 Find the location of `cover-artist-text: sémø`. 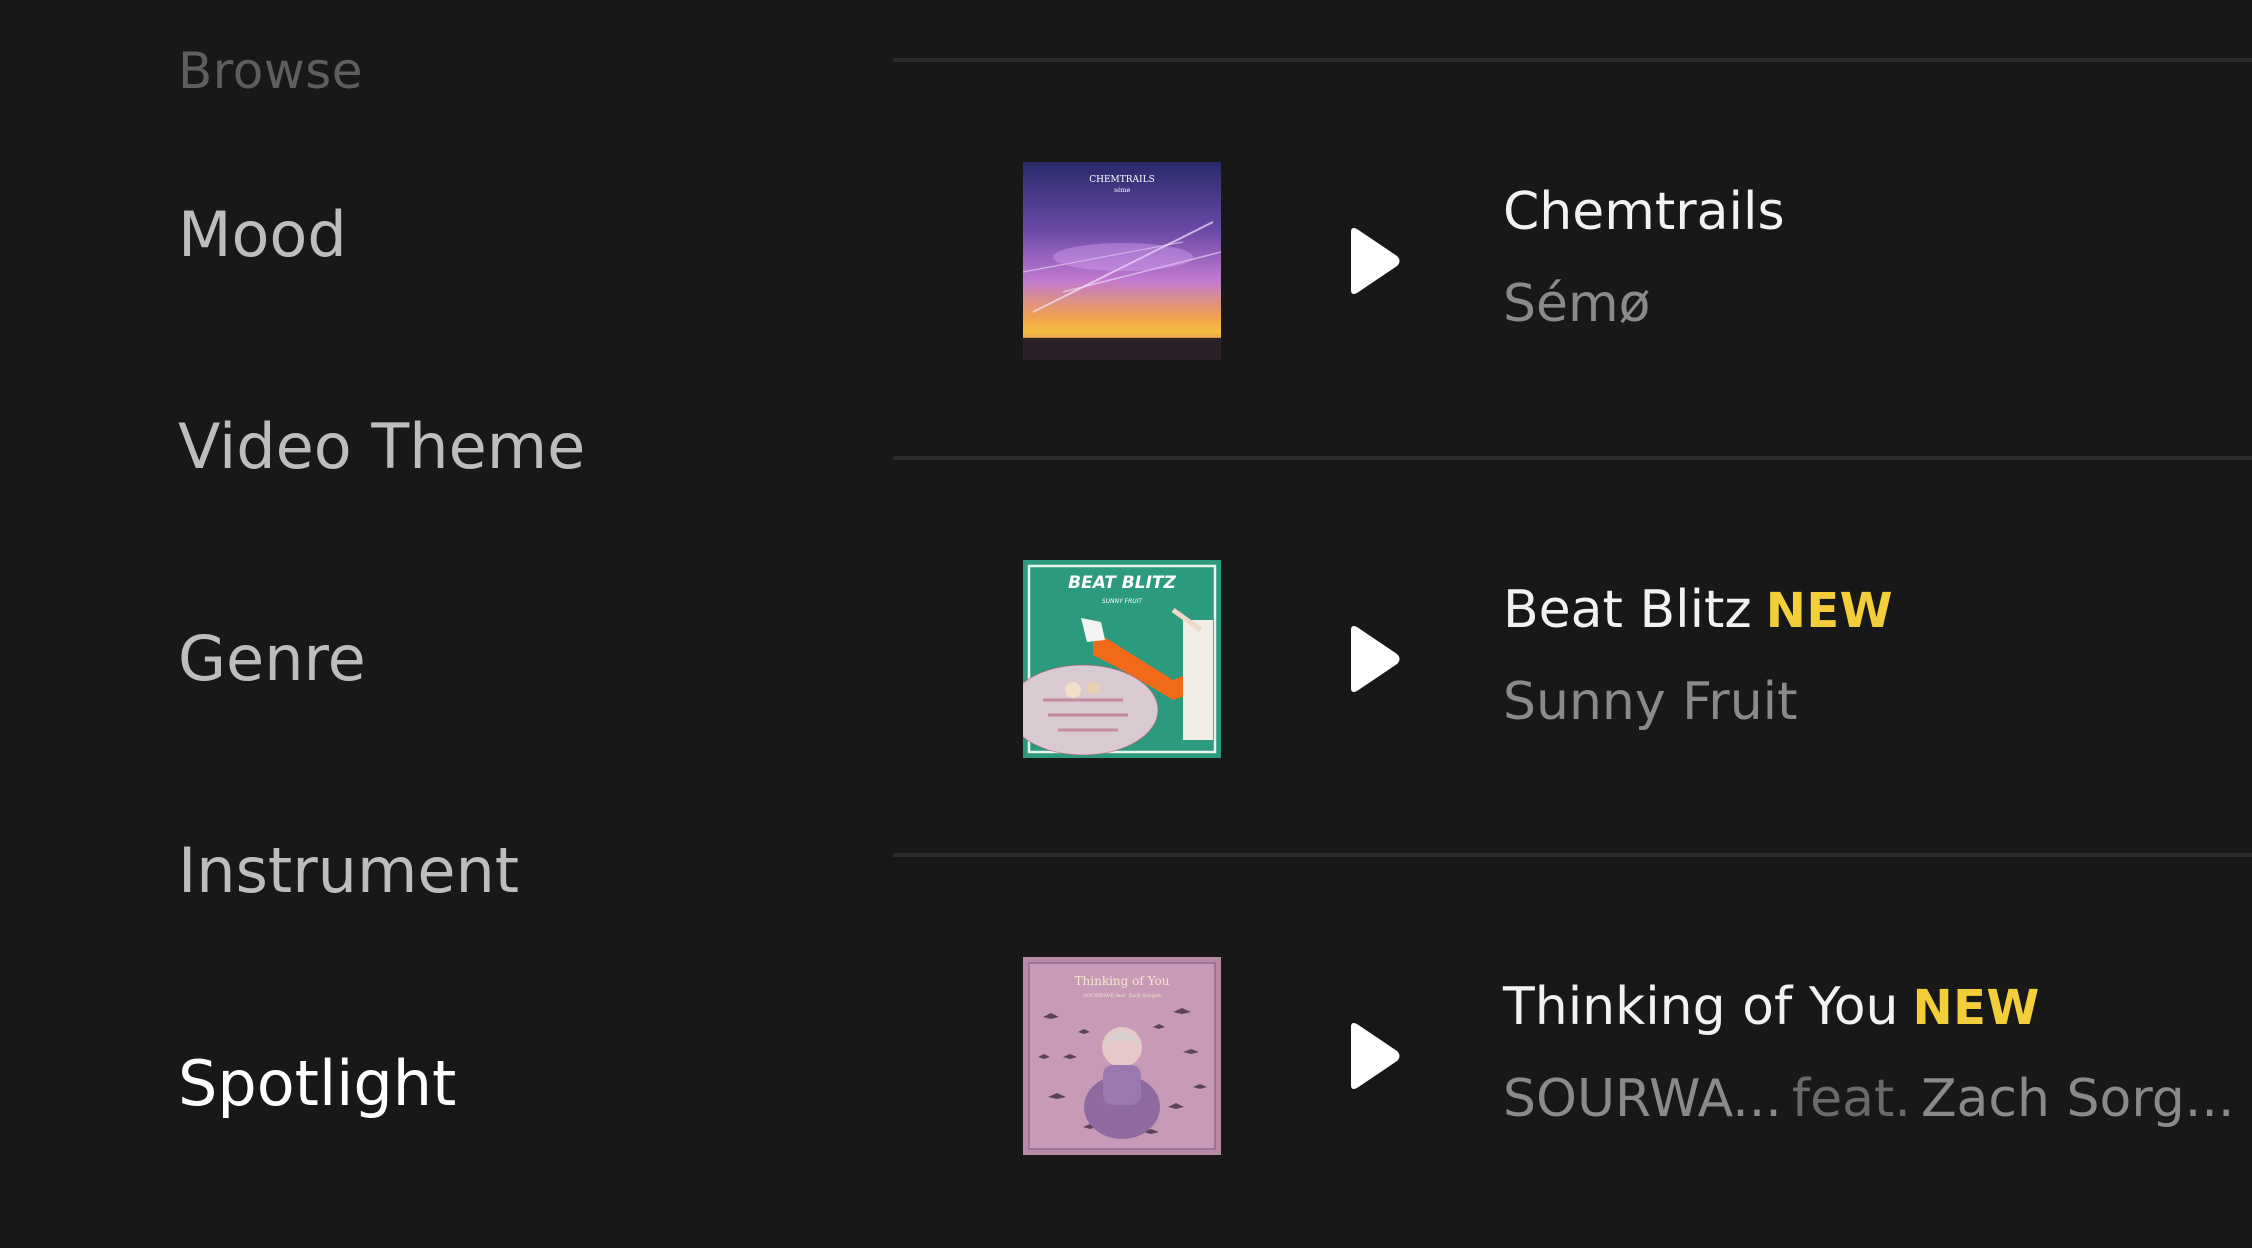

cover-artist-text: sémø is located at coordinates (1122, 190).